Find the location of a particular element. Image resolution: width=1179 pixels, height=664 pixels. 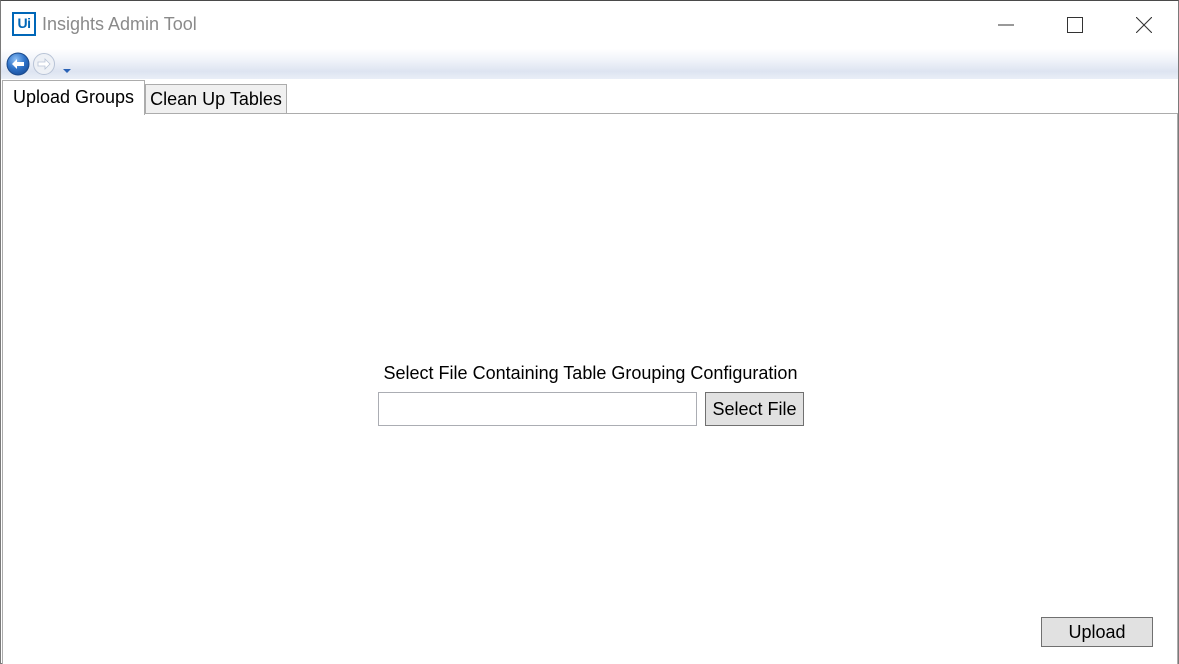

maximize-button is located at coordinates (1075, 25).